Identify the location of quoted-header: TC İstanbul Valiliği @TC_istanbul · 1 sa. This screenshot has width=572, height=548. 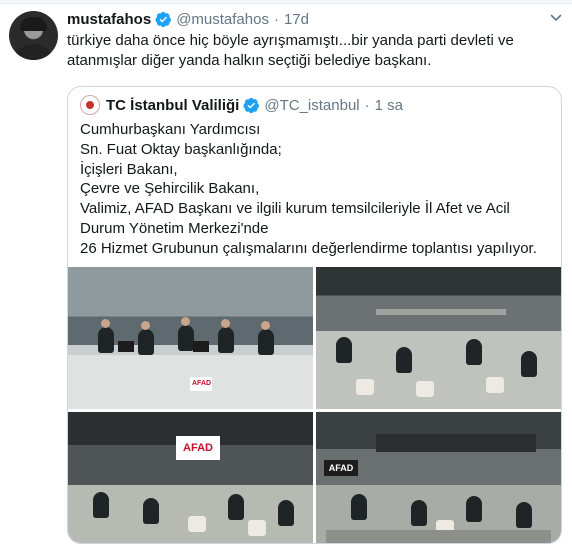
(241, 105).